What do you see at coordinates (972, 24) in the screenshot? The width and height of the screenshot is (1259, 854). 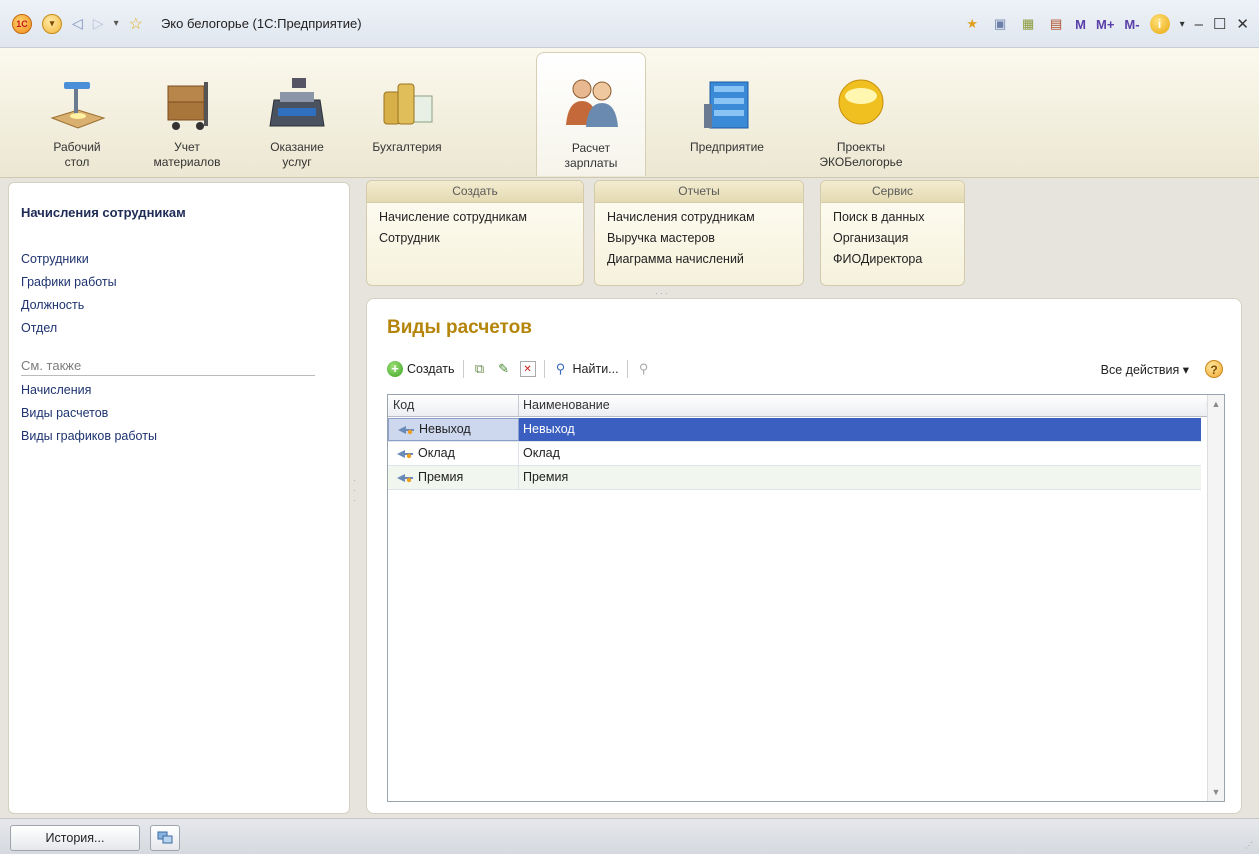 I see `favorites-icon: ★` at bounding box center [972, 24].